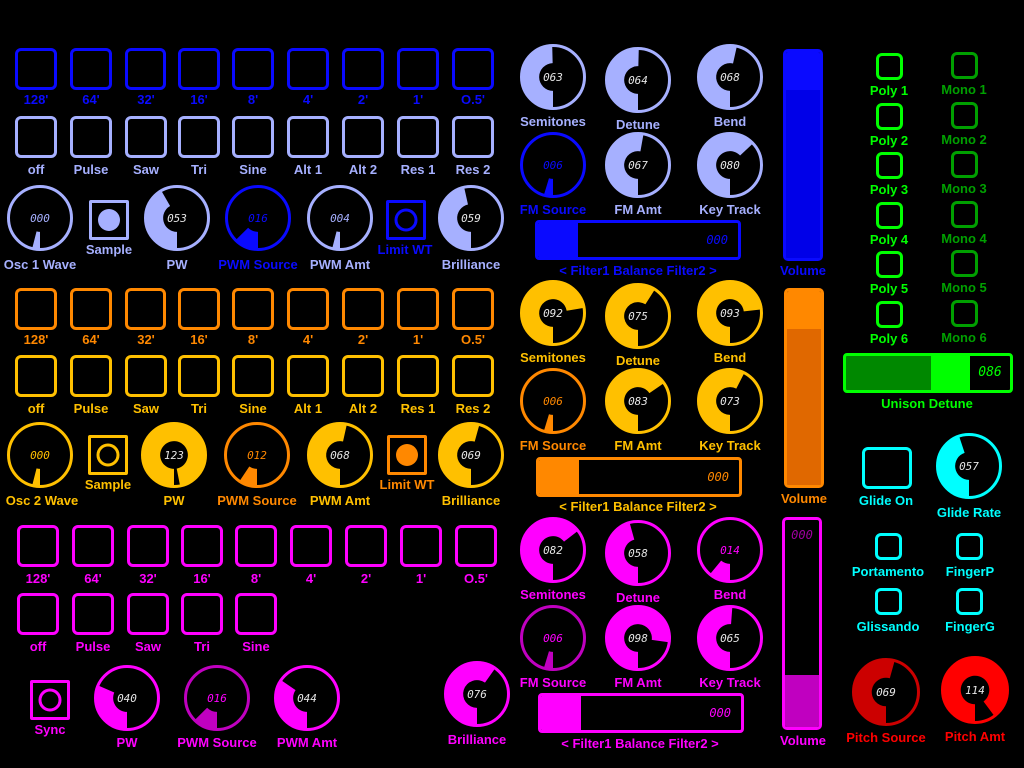  What do you see at coordinates (730, 77) in the screenshot?
I see `osc1-bend-knob: 068` at bounding box center [730, 77].